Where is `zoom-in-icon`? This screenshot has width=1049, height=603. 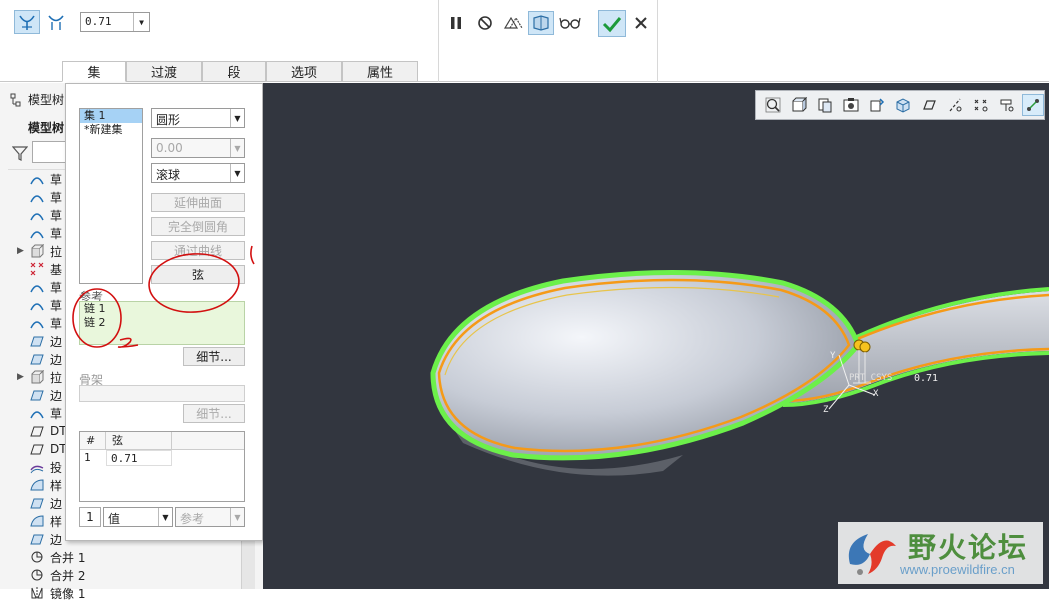 zoom-in-icon is located at coordinates (799, 105).